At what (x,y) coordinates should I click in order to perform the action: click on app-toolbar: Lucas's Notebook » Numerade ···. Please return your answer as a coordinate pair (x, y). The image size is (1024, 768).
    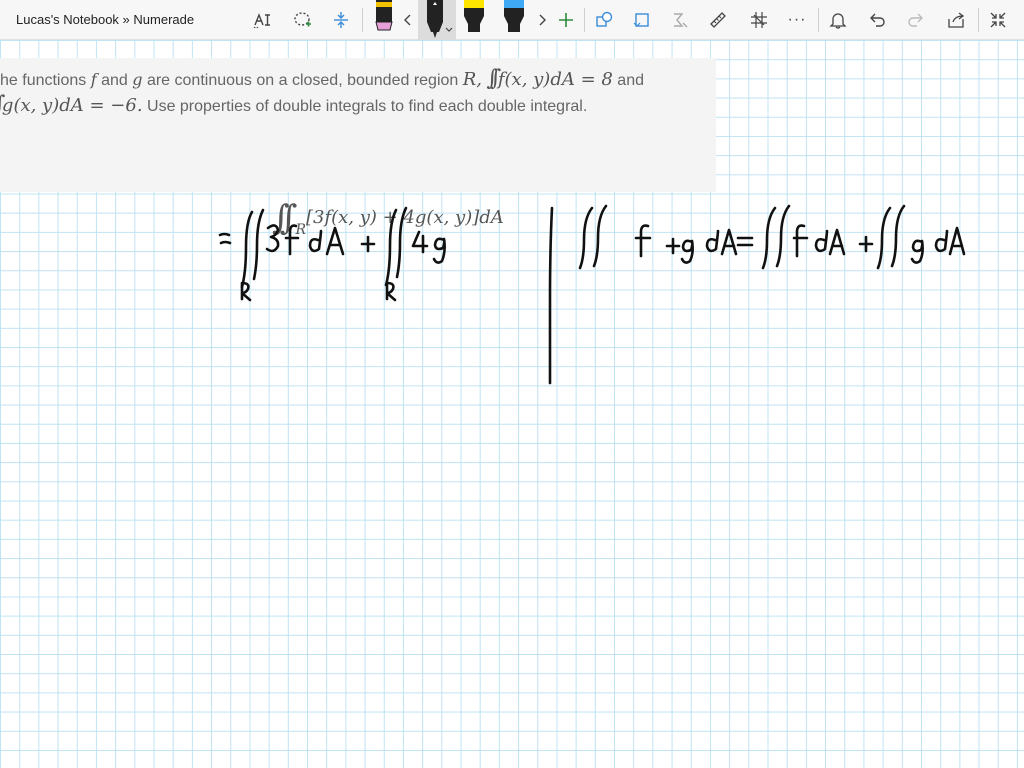
    Looking at the image, I should click on (512, 20).